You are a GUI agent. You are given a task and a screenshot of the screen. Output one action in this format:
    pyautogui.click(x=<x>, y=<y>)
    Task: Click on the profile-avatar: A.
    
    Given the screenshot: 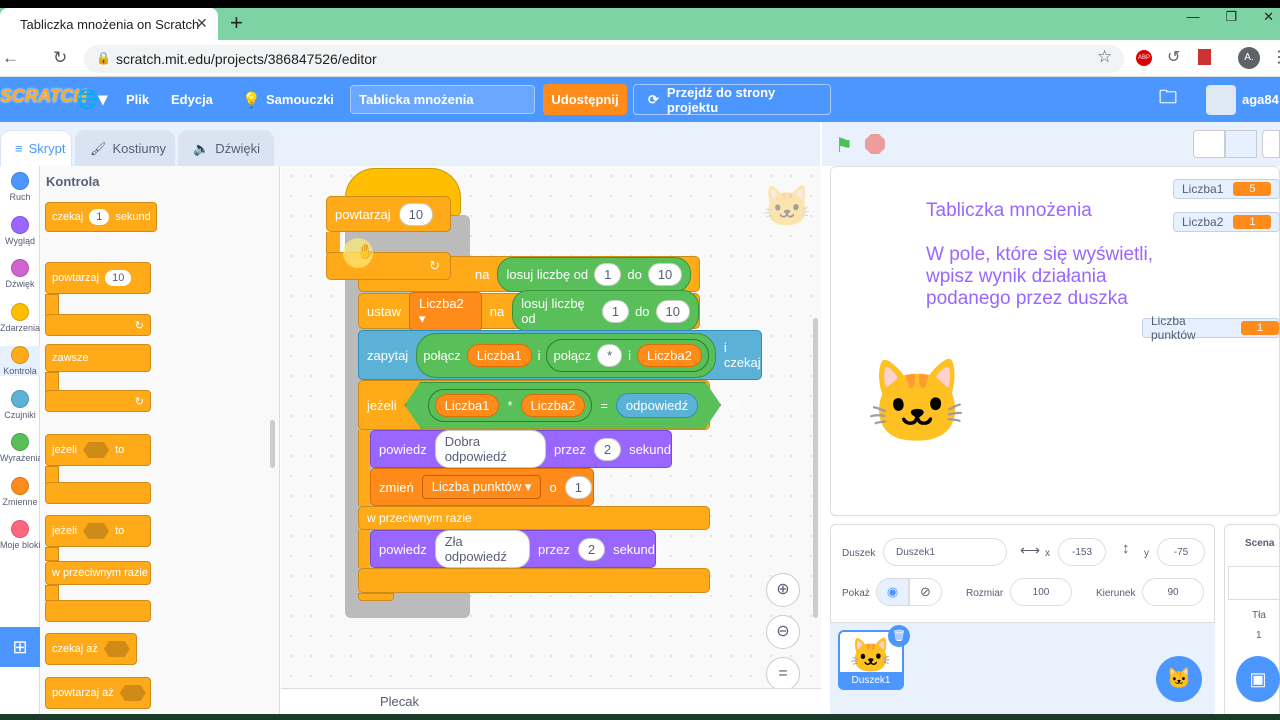 What is the action you would take?
    pyautogui.click(x=1249, y=58)
    